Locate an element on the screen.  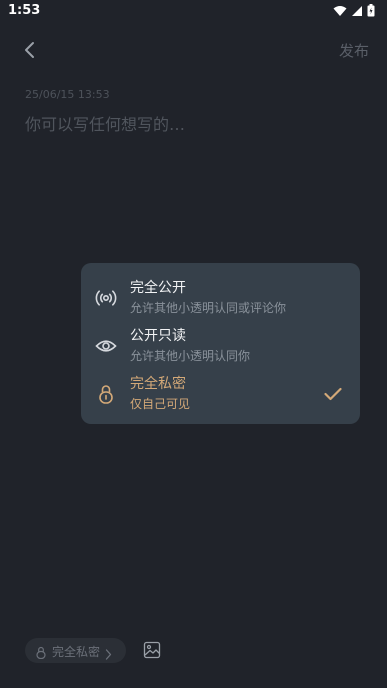
privacy-chip-label: 完全私密 is located at coordinates (76, 652).